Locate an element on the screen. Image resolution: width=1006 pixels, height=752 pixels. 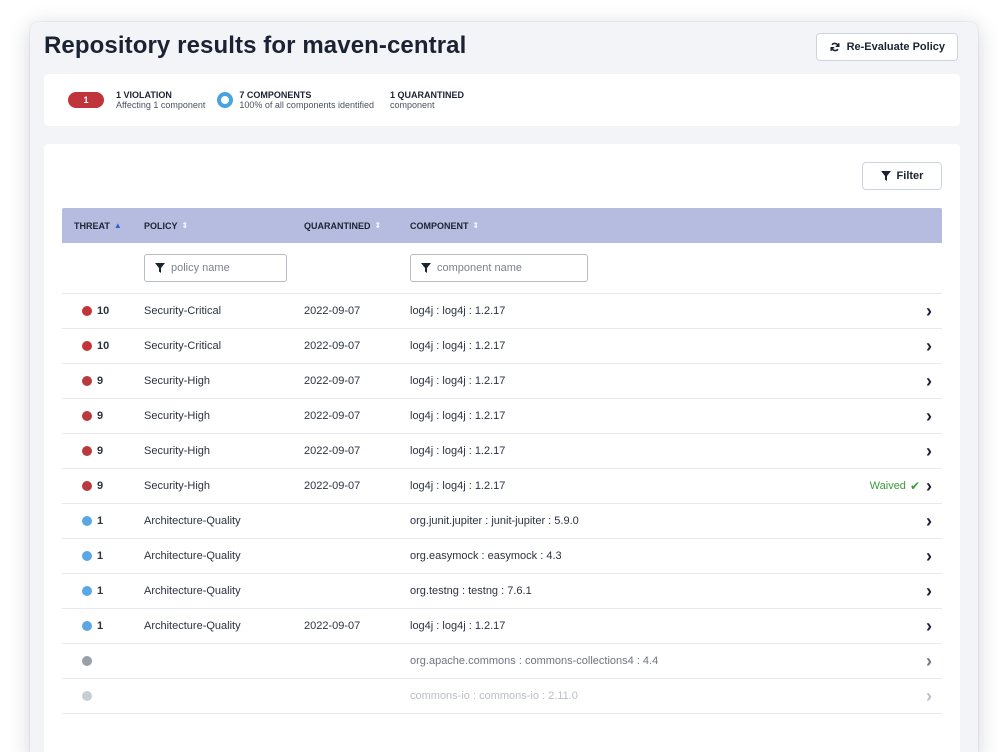
component-name-input is located at coordinates (492, 268).